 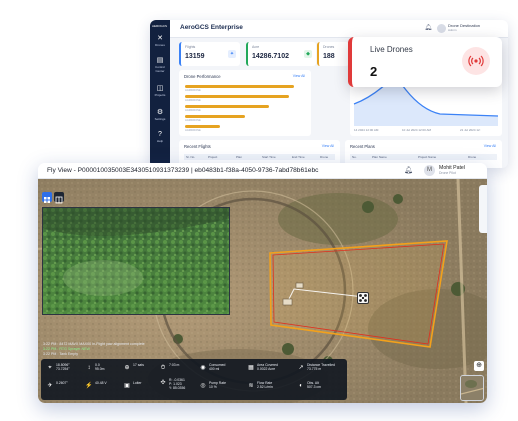 What do you see at coordinates (127, 386) in the screenshot?
I see `mode-icon: ▣` at bounding box center [127, 386].